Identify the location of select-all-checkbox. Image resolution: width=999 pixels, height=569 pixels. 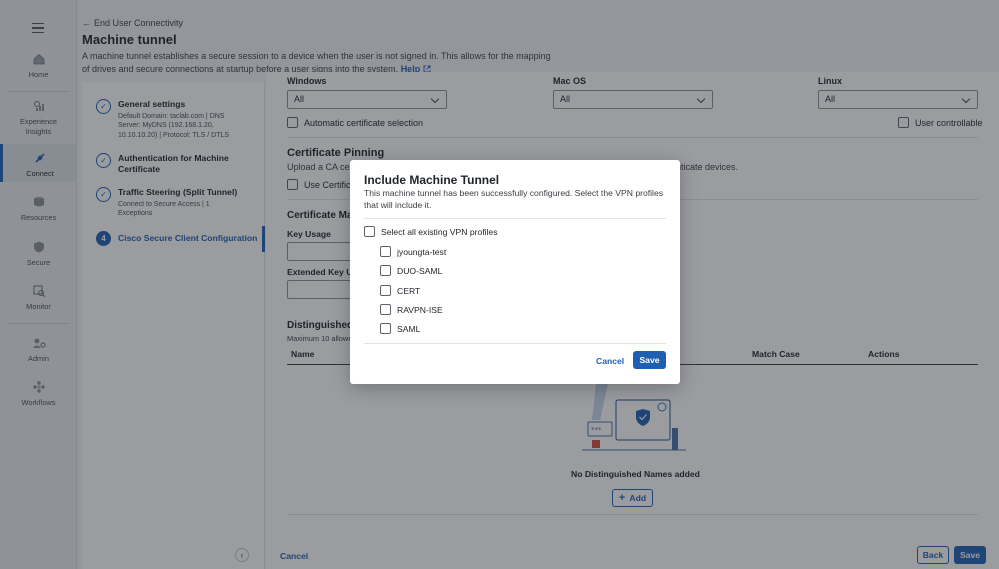
(369, 231).